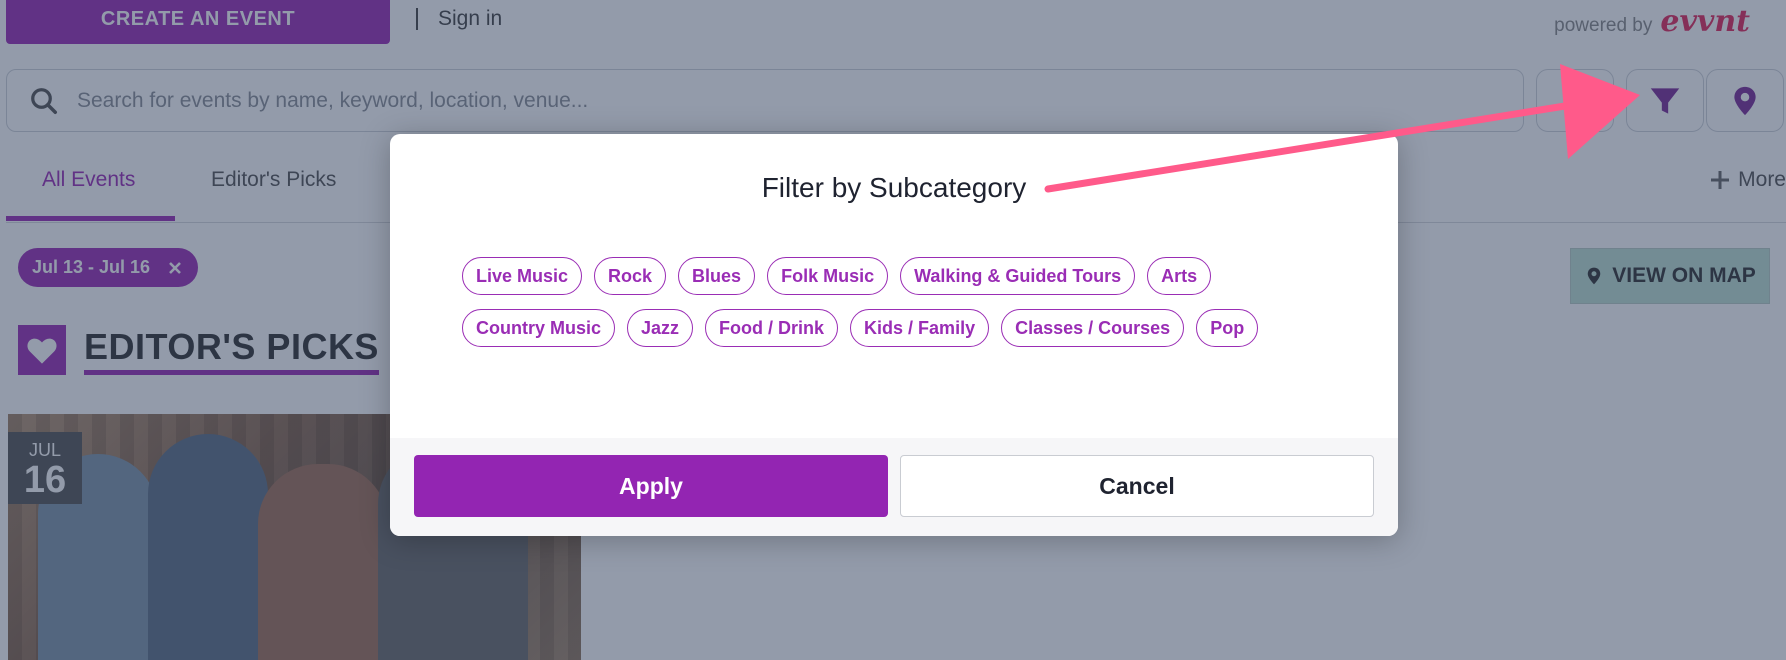 The width and height of the screenshot is (1786, 660). Describe the element at coordinates (772, 328) in the screenshot. I see `subcategory-chip: Food / Drink` at that location.